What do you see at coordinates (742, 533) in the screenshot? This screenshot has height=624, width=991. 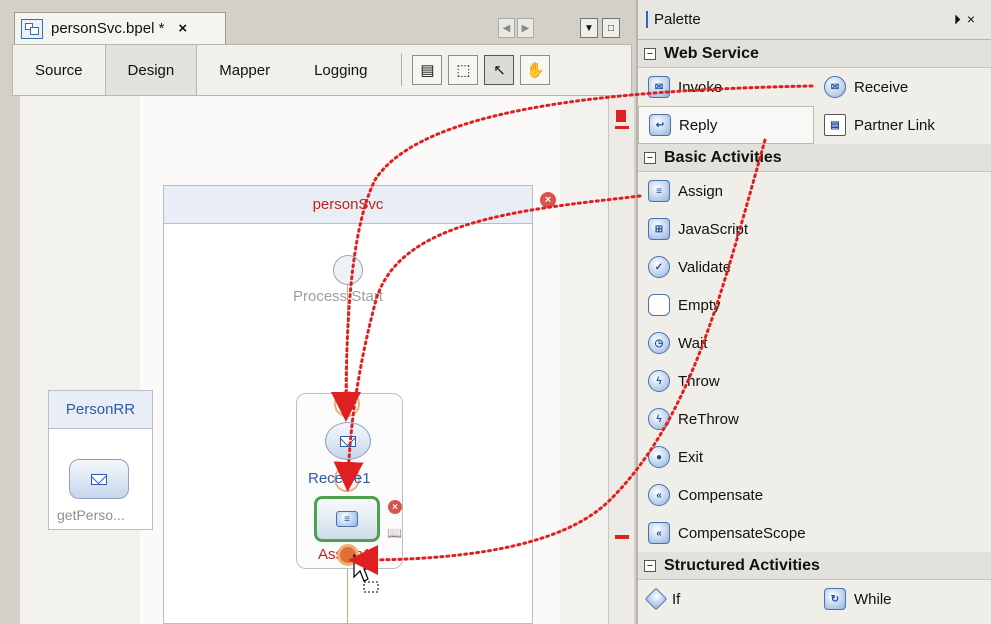 I see `palette-item-label: CompensateScope` at bounding box center [742, 533].